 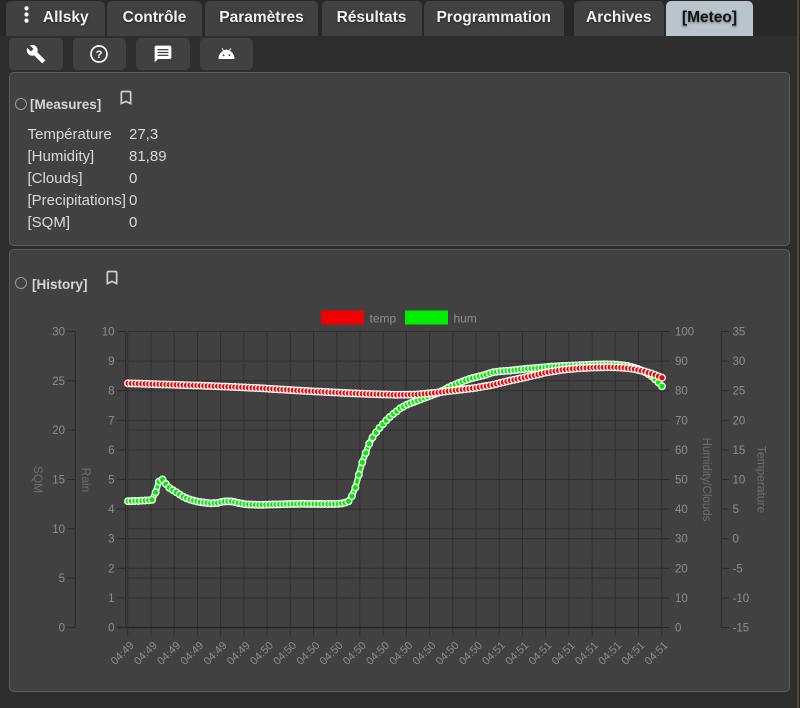 What do you see at coordinates (111, 362) in the screenshot?
I see `svg-text: 9` at bounding box center [111, 362].